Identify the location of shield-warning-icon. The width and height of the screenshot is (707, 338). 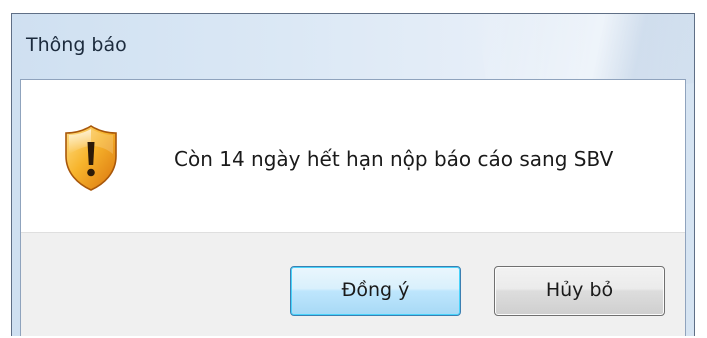
(91, 158).